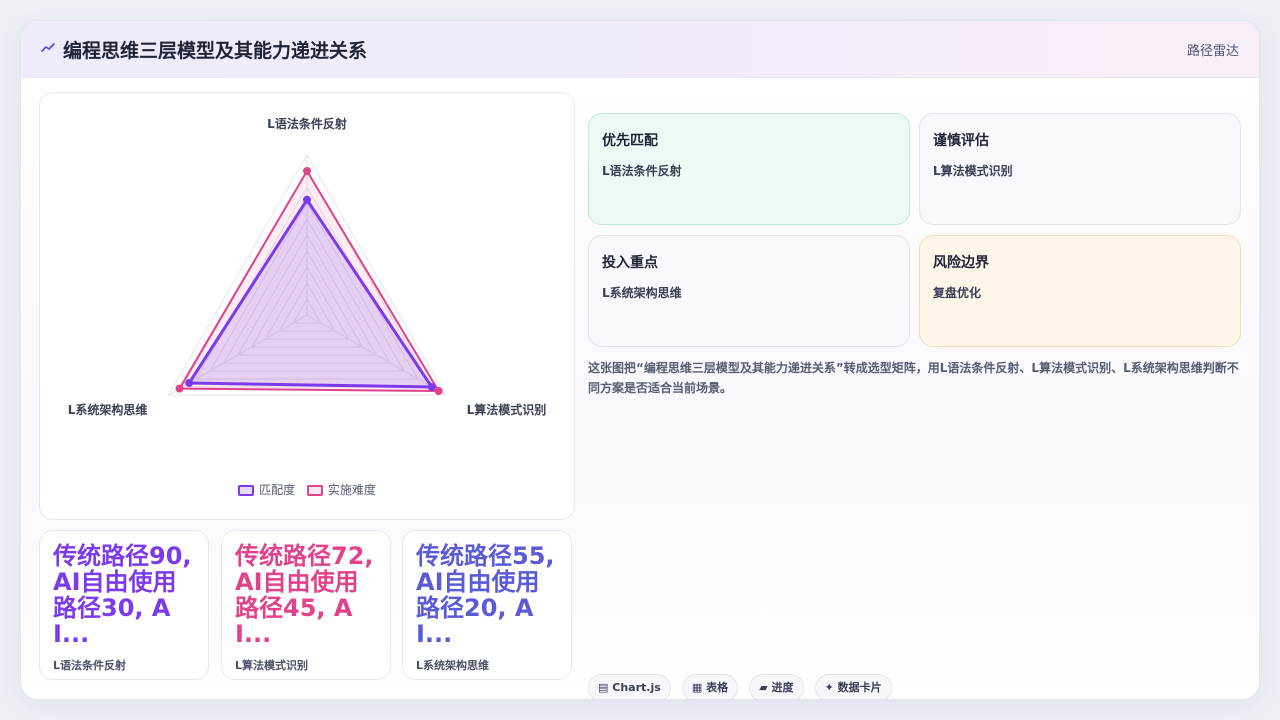  What do you see at coordinates (507, 409) in the screenshot?
I see `radar-axis-label: L算法模式识别` at bounding box center [507, 409].